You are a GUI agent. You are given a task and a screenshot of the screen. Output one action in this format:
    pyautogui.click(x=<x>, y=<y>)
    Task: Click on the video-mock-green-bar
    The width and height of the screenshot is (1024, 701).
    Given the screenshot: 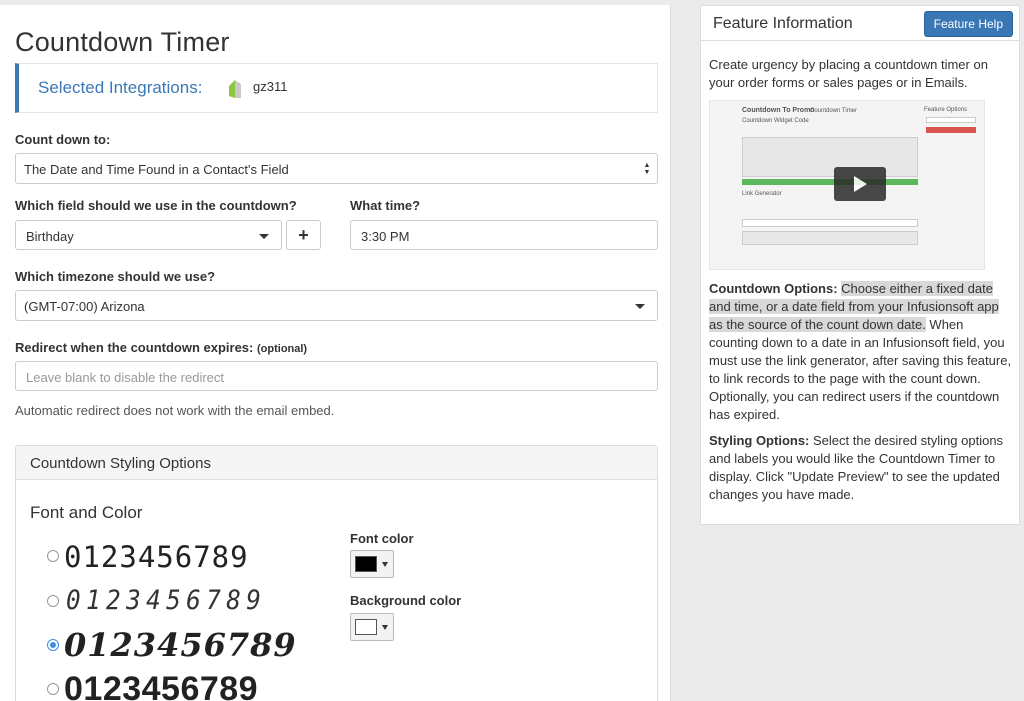 What is the action you would take?
    pyautogui.click(x=830, y=182)
    